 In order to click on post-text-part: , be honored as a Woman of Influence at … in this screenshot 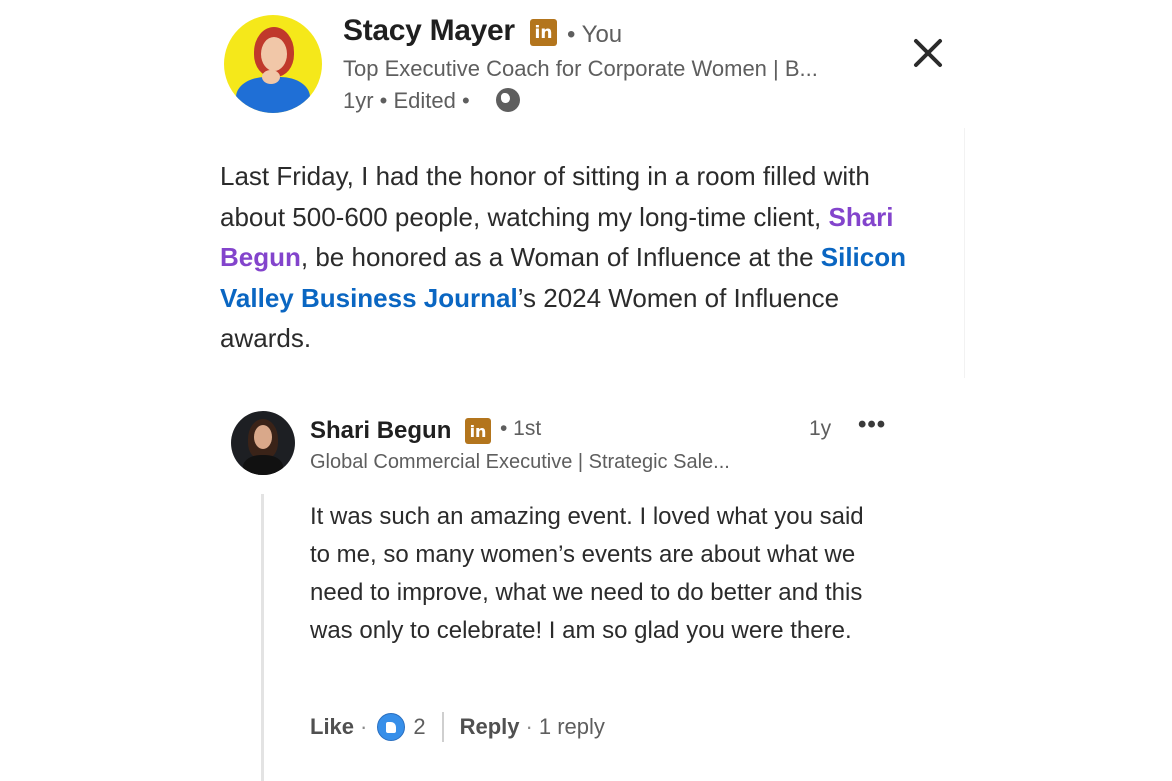, I will do `click(560, 257)`.